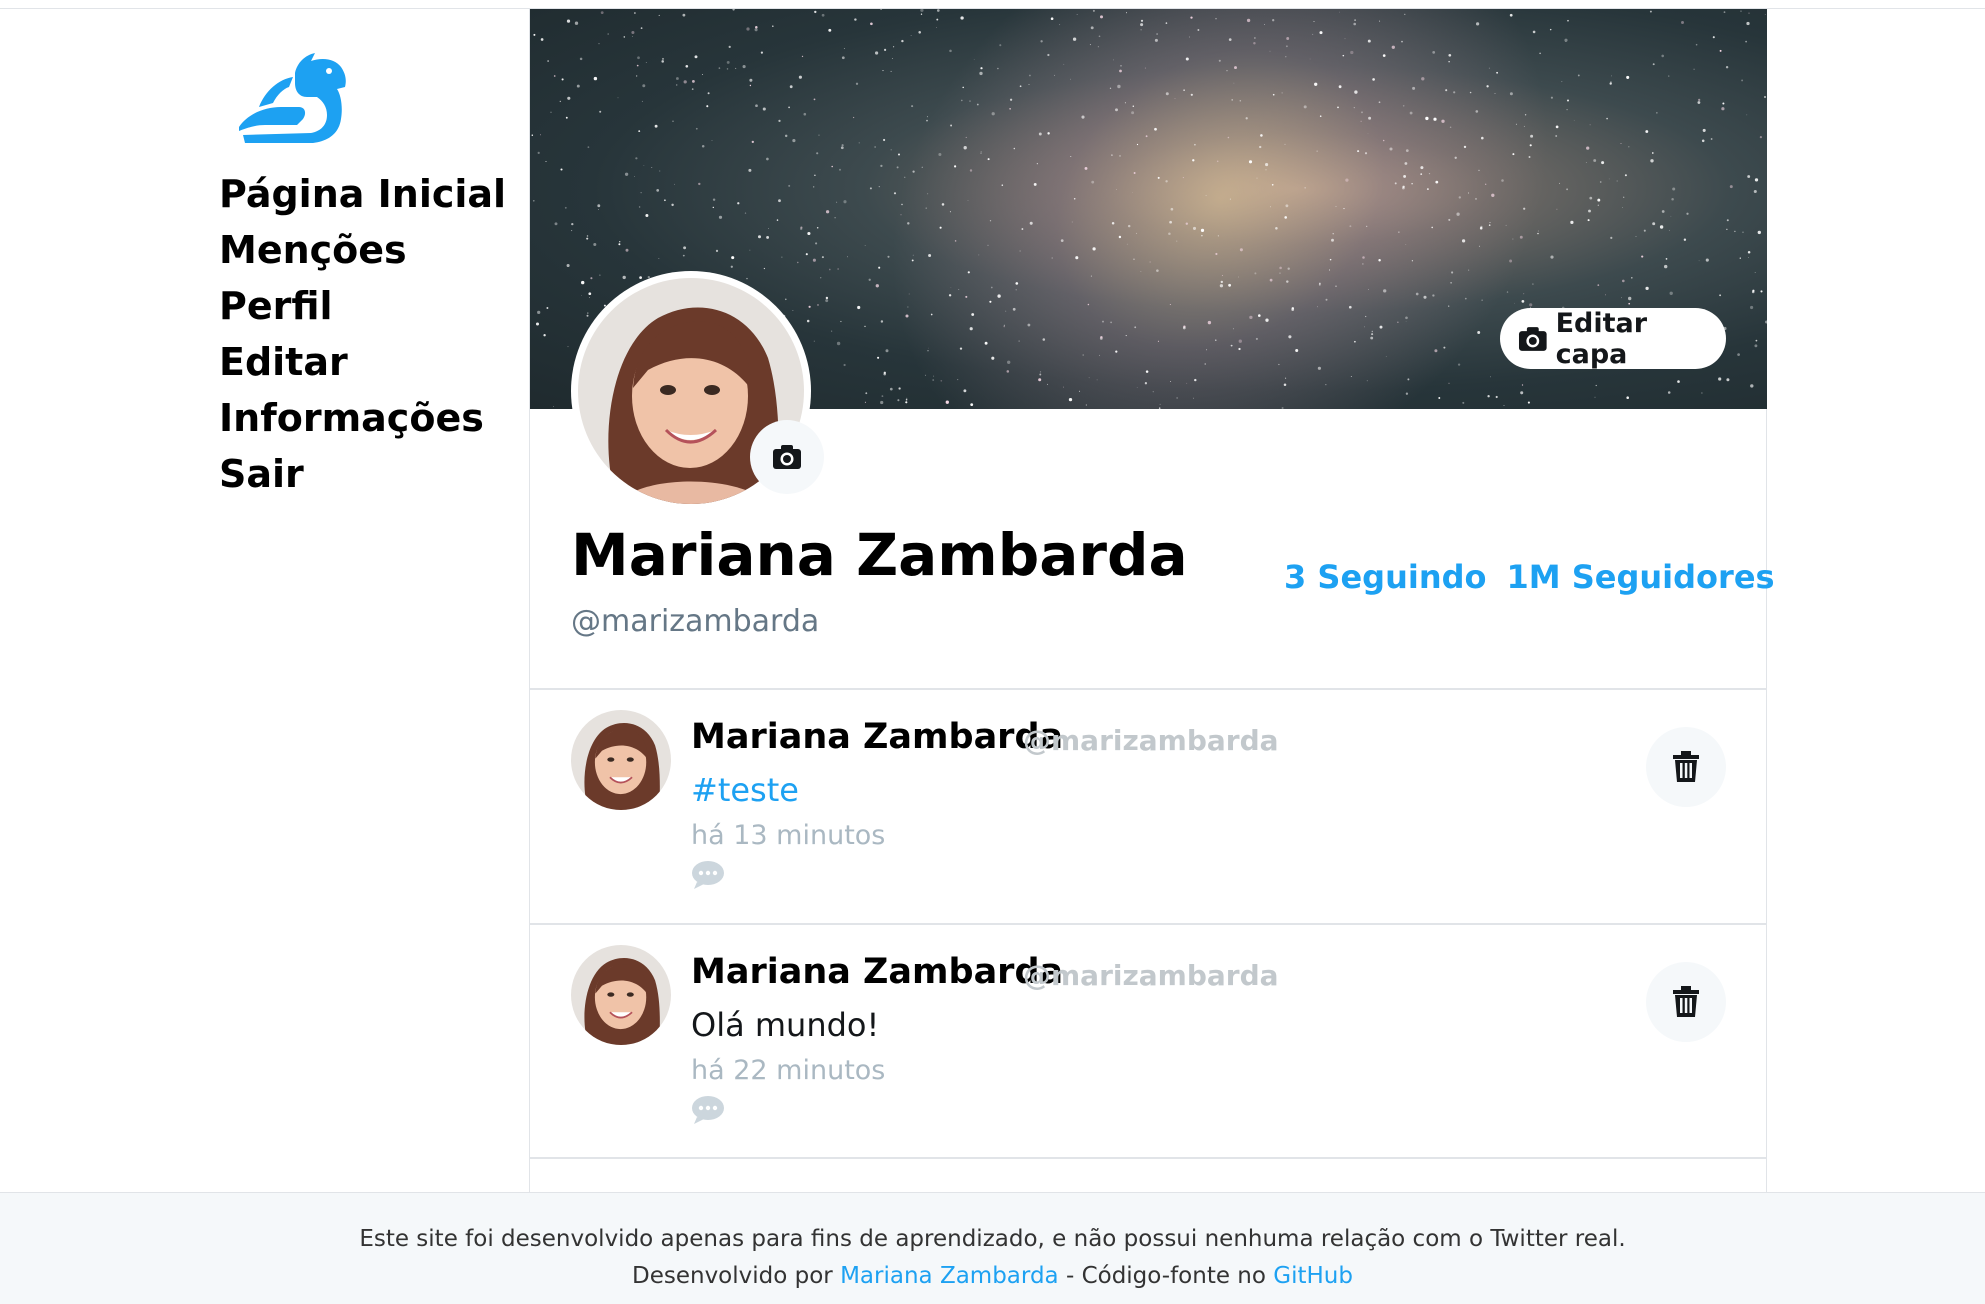 The image size is (1985, 1304). What do you see at coordinates (732, 1276) in the screenshot?
I see `footer-credits-prefix: Desenvolvido por` at bounding box center [732, 1276].